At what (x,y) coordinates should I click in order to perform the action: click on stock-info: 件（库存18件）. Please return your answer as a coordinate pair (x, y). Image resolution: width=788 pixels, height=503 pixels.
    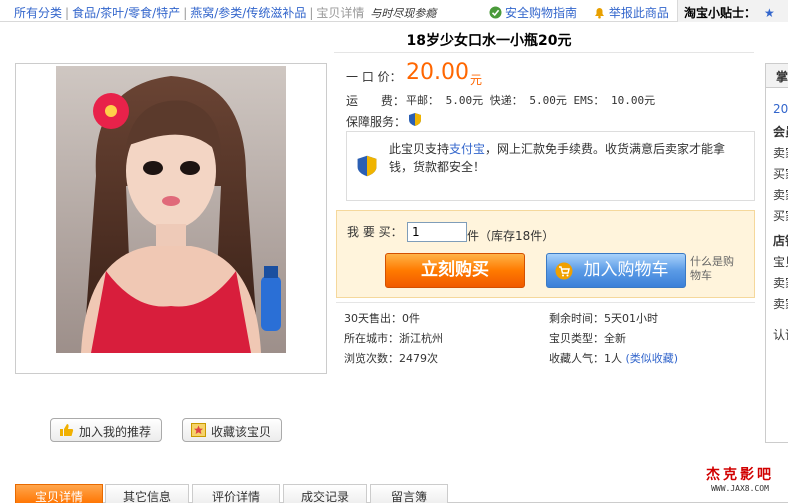
    Looking at the image, I should click on (510, 235).